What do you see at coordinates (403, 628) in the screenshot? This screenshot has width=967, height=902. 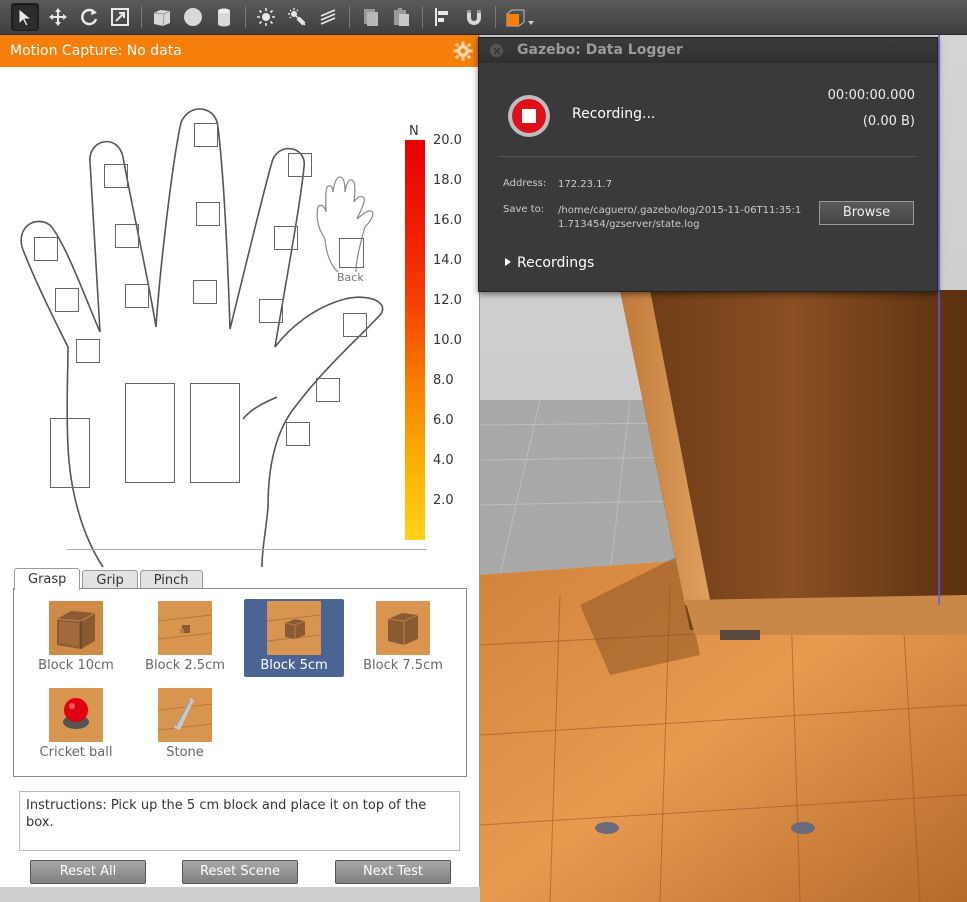 I see `block-7-5cm-thumbnail` at bounding box center [403, 628].